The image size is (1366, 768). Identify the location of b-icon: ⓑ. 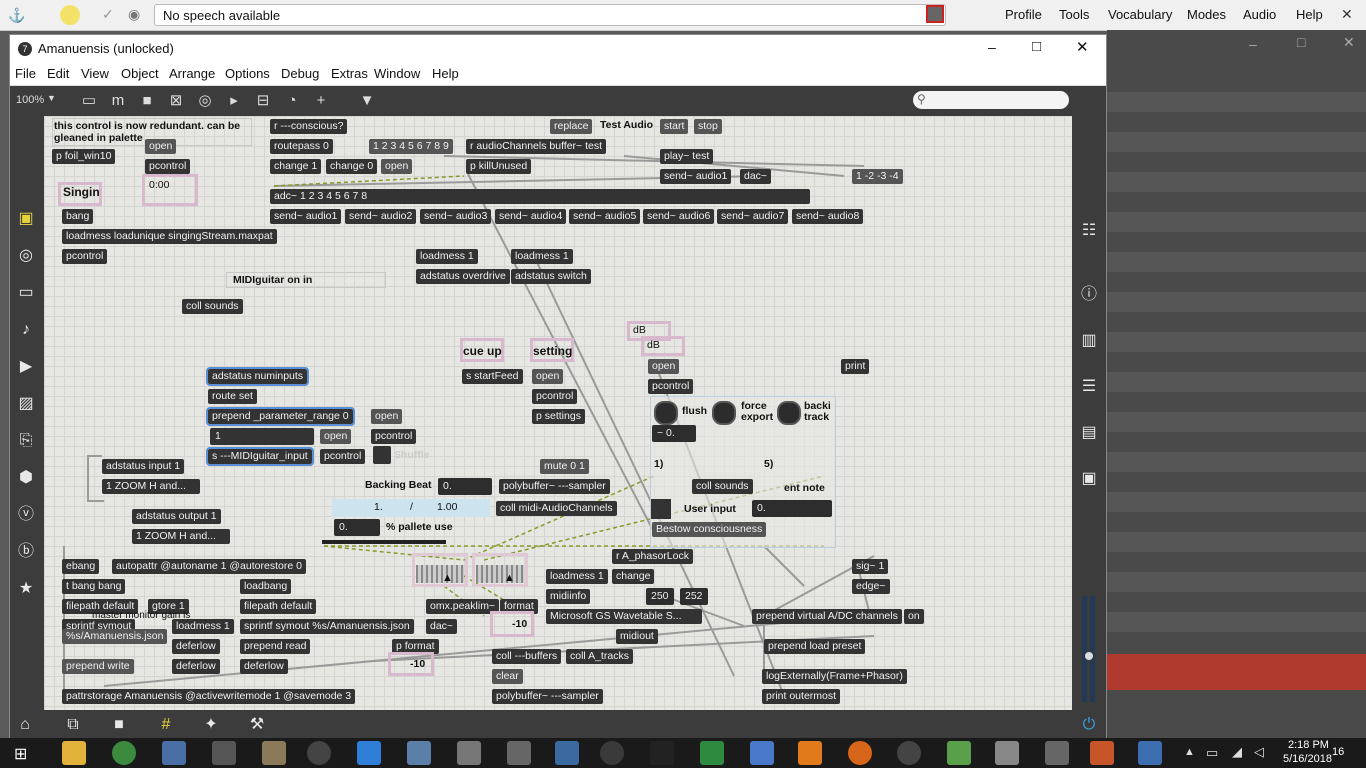
(26, 552).